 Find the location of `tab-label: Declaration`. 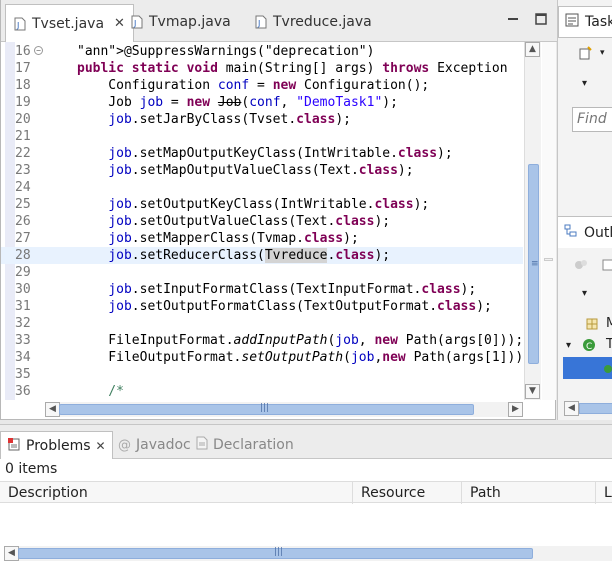

tab-label: Declaration is located at coordinates (253, 445).